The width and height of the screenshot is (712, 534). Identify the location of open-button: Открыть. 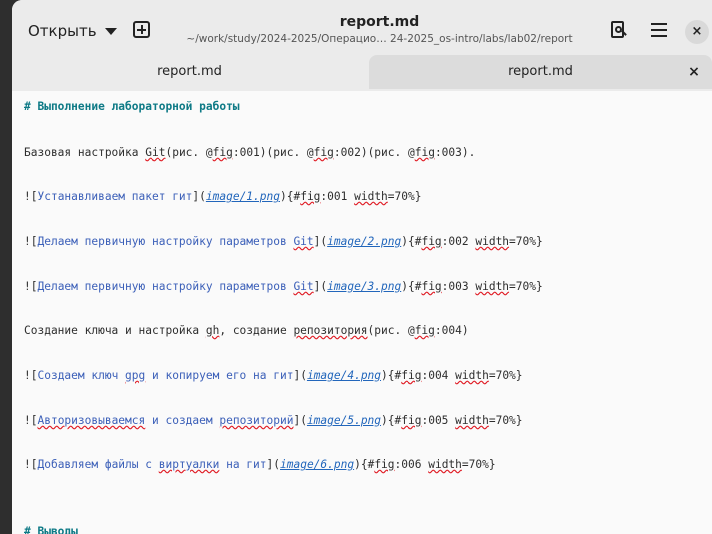
(72, 31).